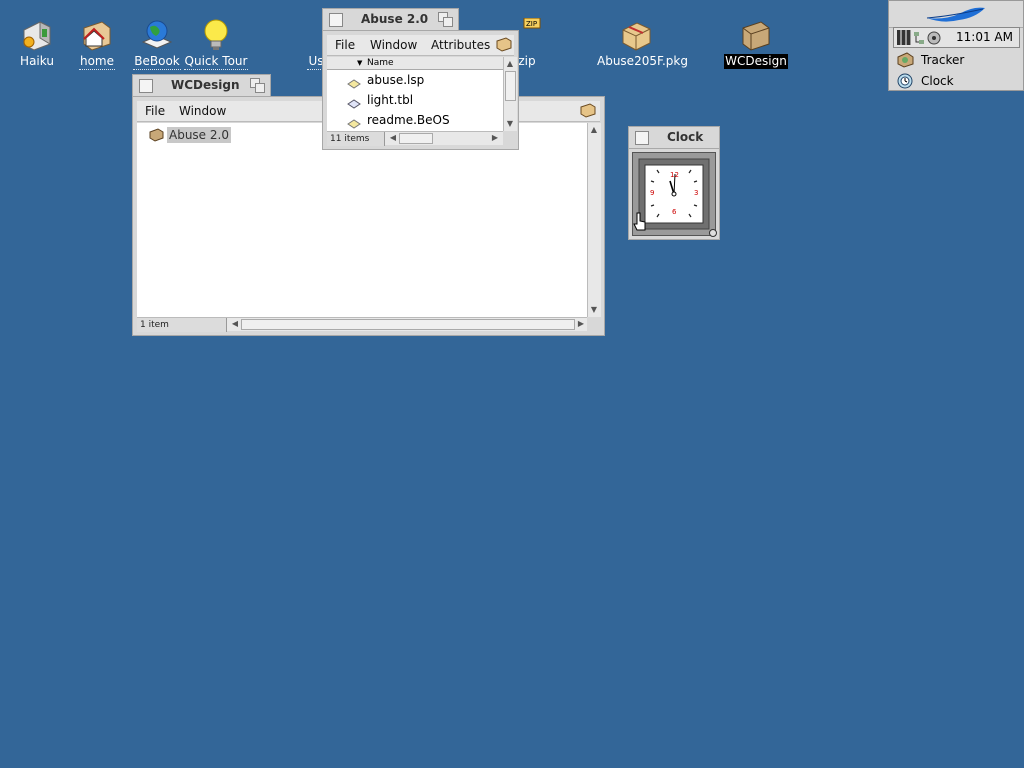  I want to click on svg-text: ZIP, so click(531, 24).